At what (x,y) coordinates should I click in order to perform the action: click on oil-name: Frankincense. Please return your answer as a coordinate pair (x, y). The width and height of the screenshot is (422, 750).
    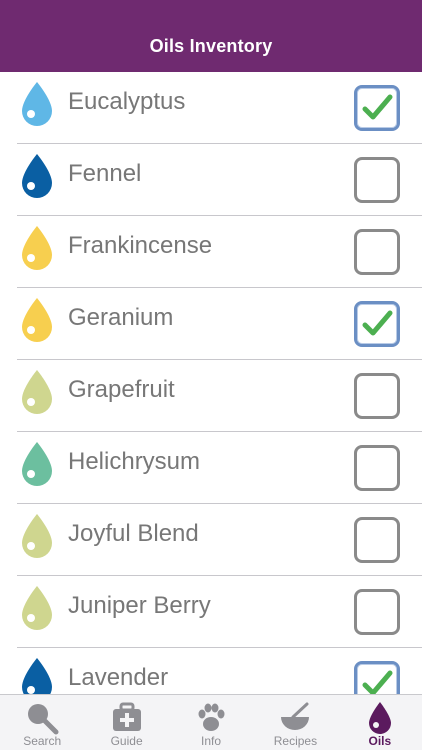
    Looking at the image, I should click on (140, 245).